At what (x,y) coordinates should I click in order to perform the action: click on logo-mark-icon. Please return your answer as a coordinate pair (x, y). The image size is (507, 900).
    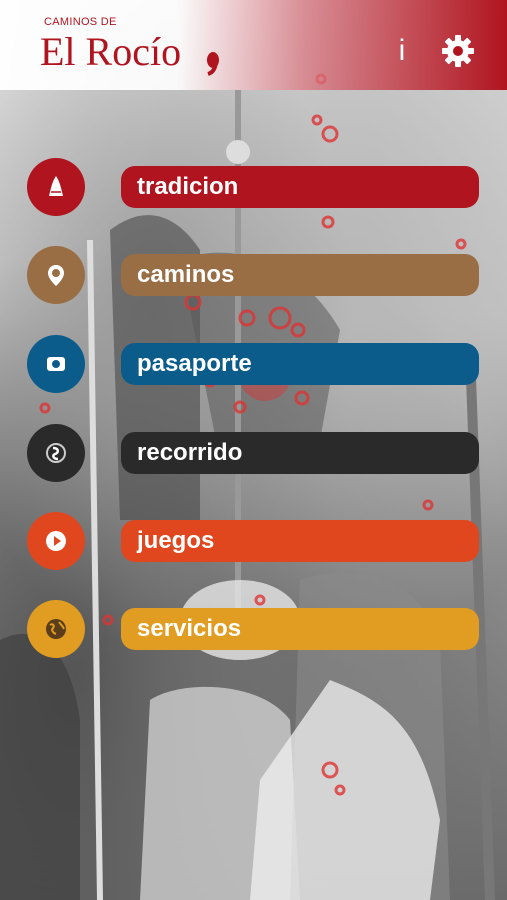
    Looking at the image, I should click on (213, 64).